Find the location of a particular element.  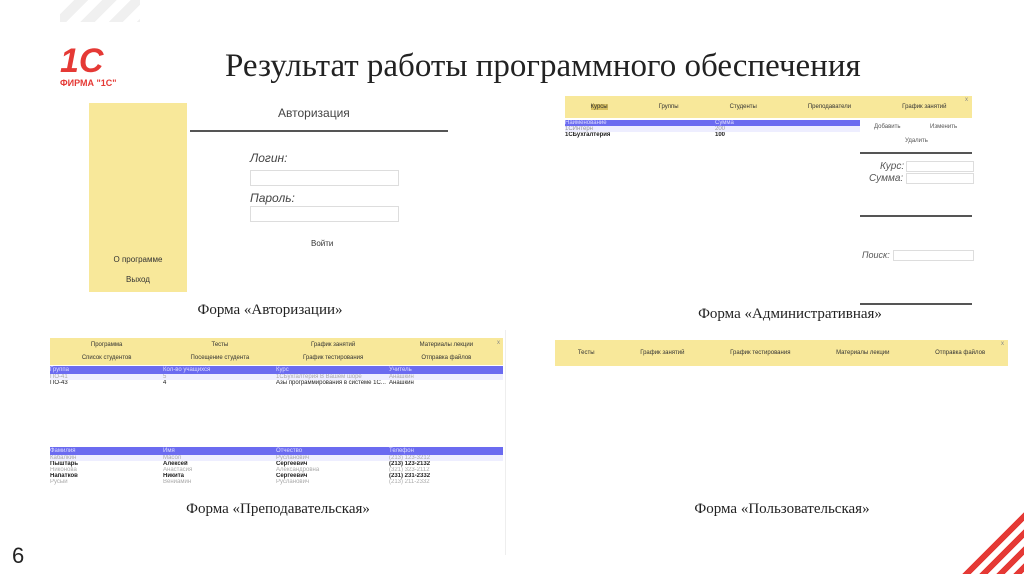

course-label: Курс: is located at coordinates (892, 166).